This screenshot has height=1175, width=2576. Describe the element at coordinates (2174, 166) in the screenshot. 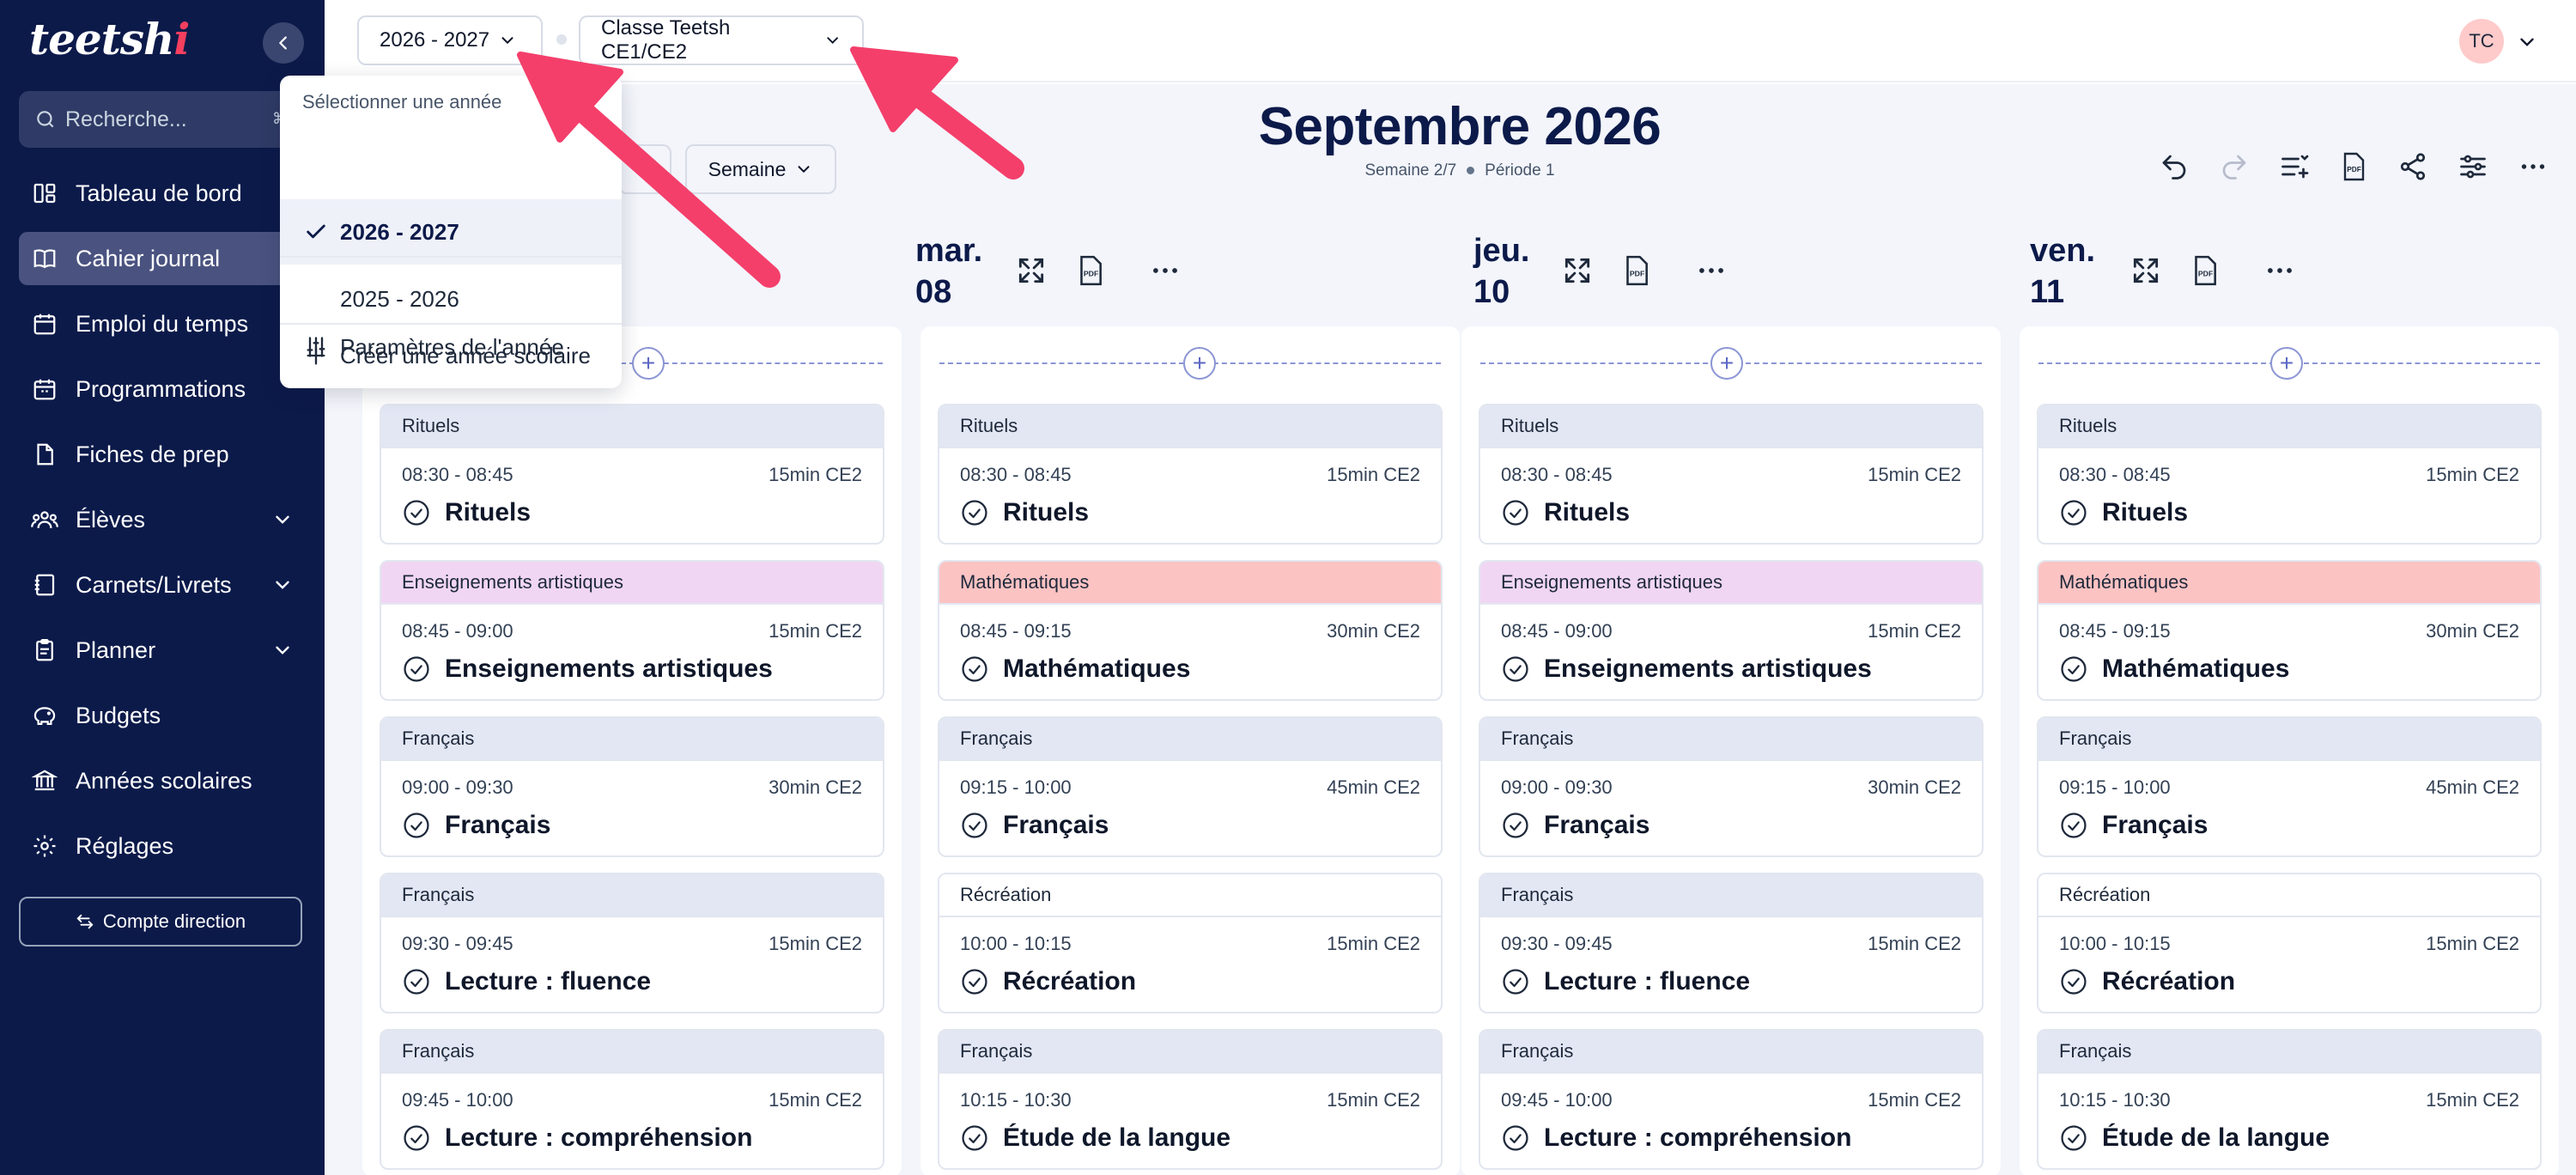

I see `undo-icon` at that location.